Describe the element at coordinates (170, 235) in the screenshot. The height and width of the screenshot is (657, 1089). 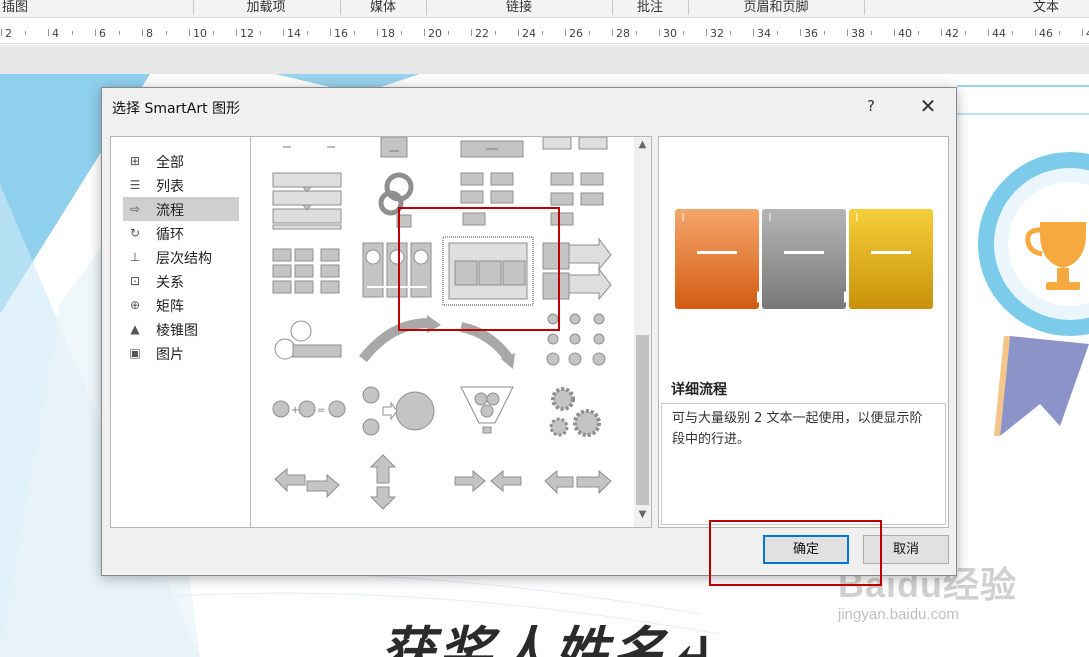
I see `category-label: 循环` at that location.